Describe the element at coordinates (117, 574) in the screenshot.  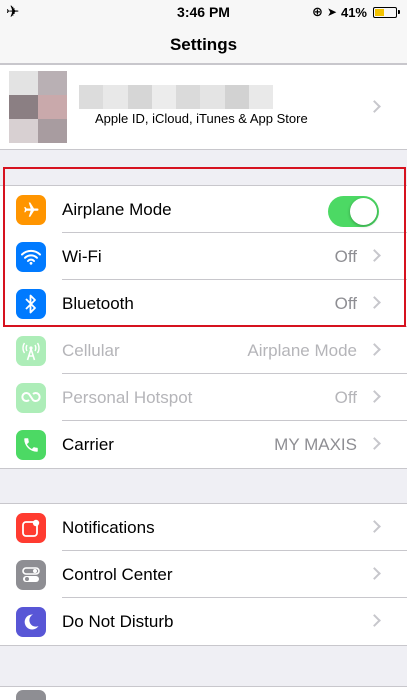
I see `control-center-label: Control Center` at that location.